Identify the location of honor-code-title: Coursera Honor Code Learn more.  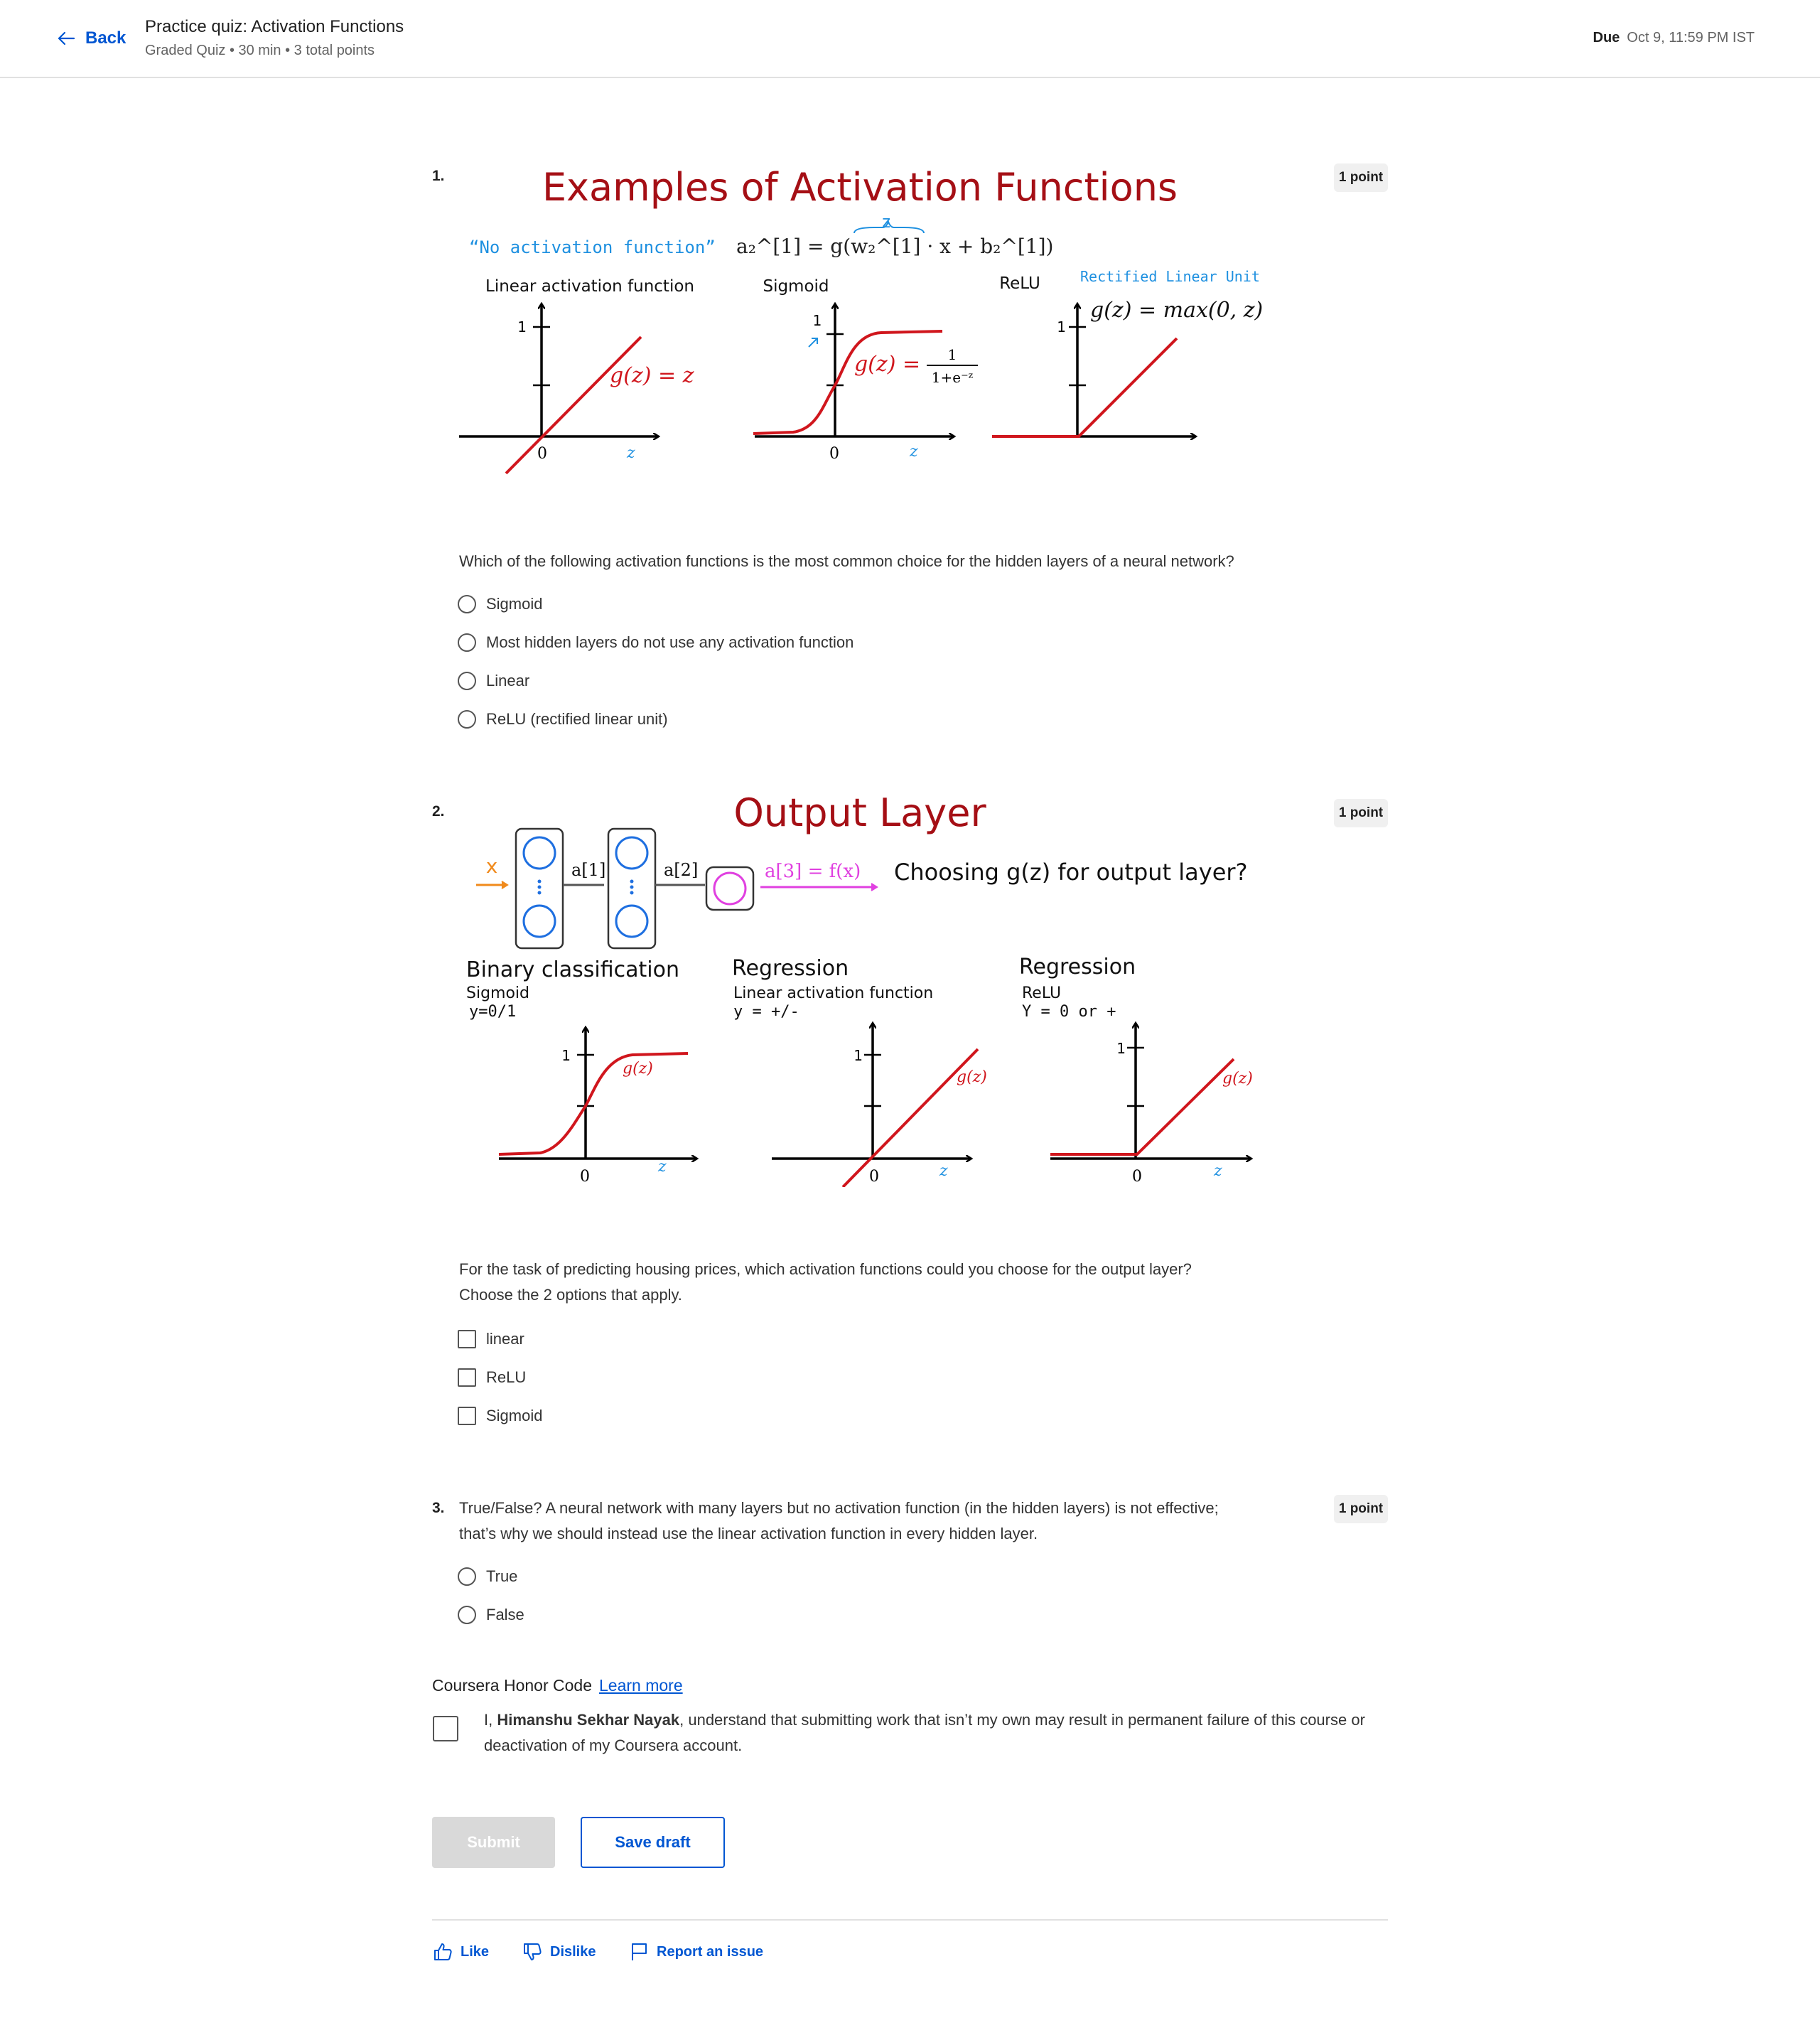
(557, 1686).